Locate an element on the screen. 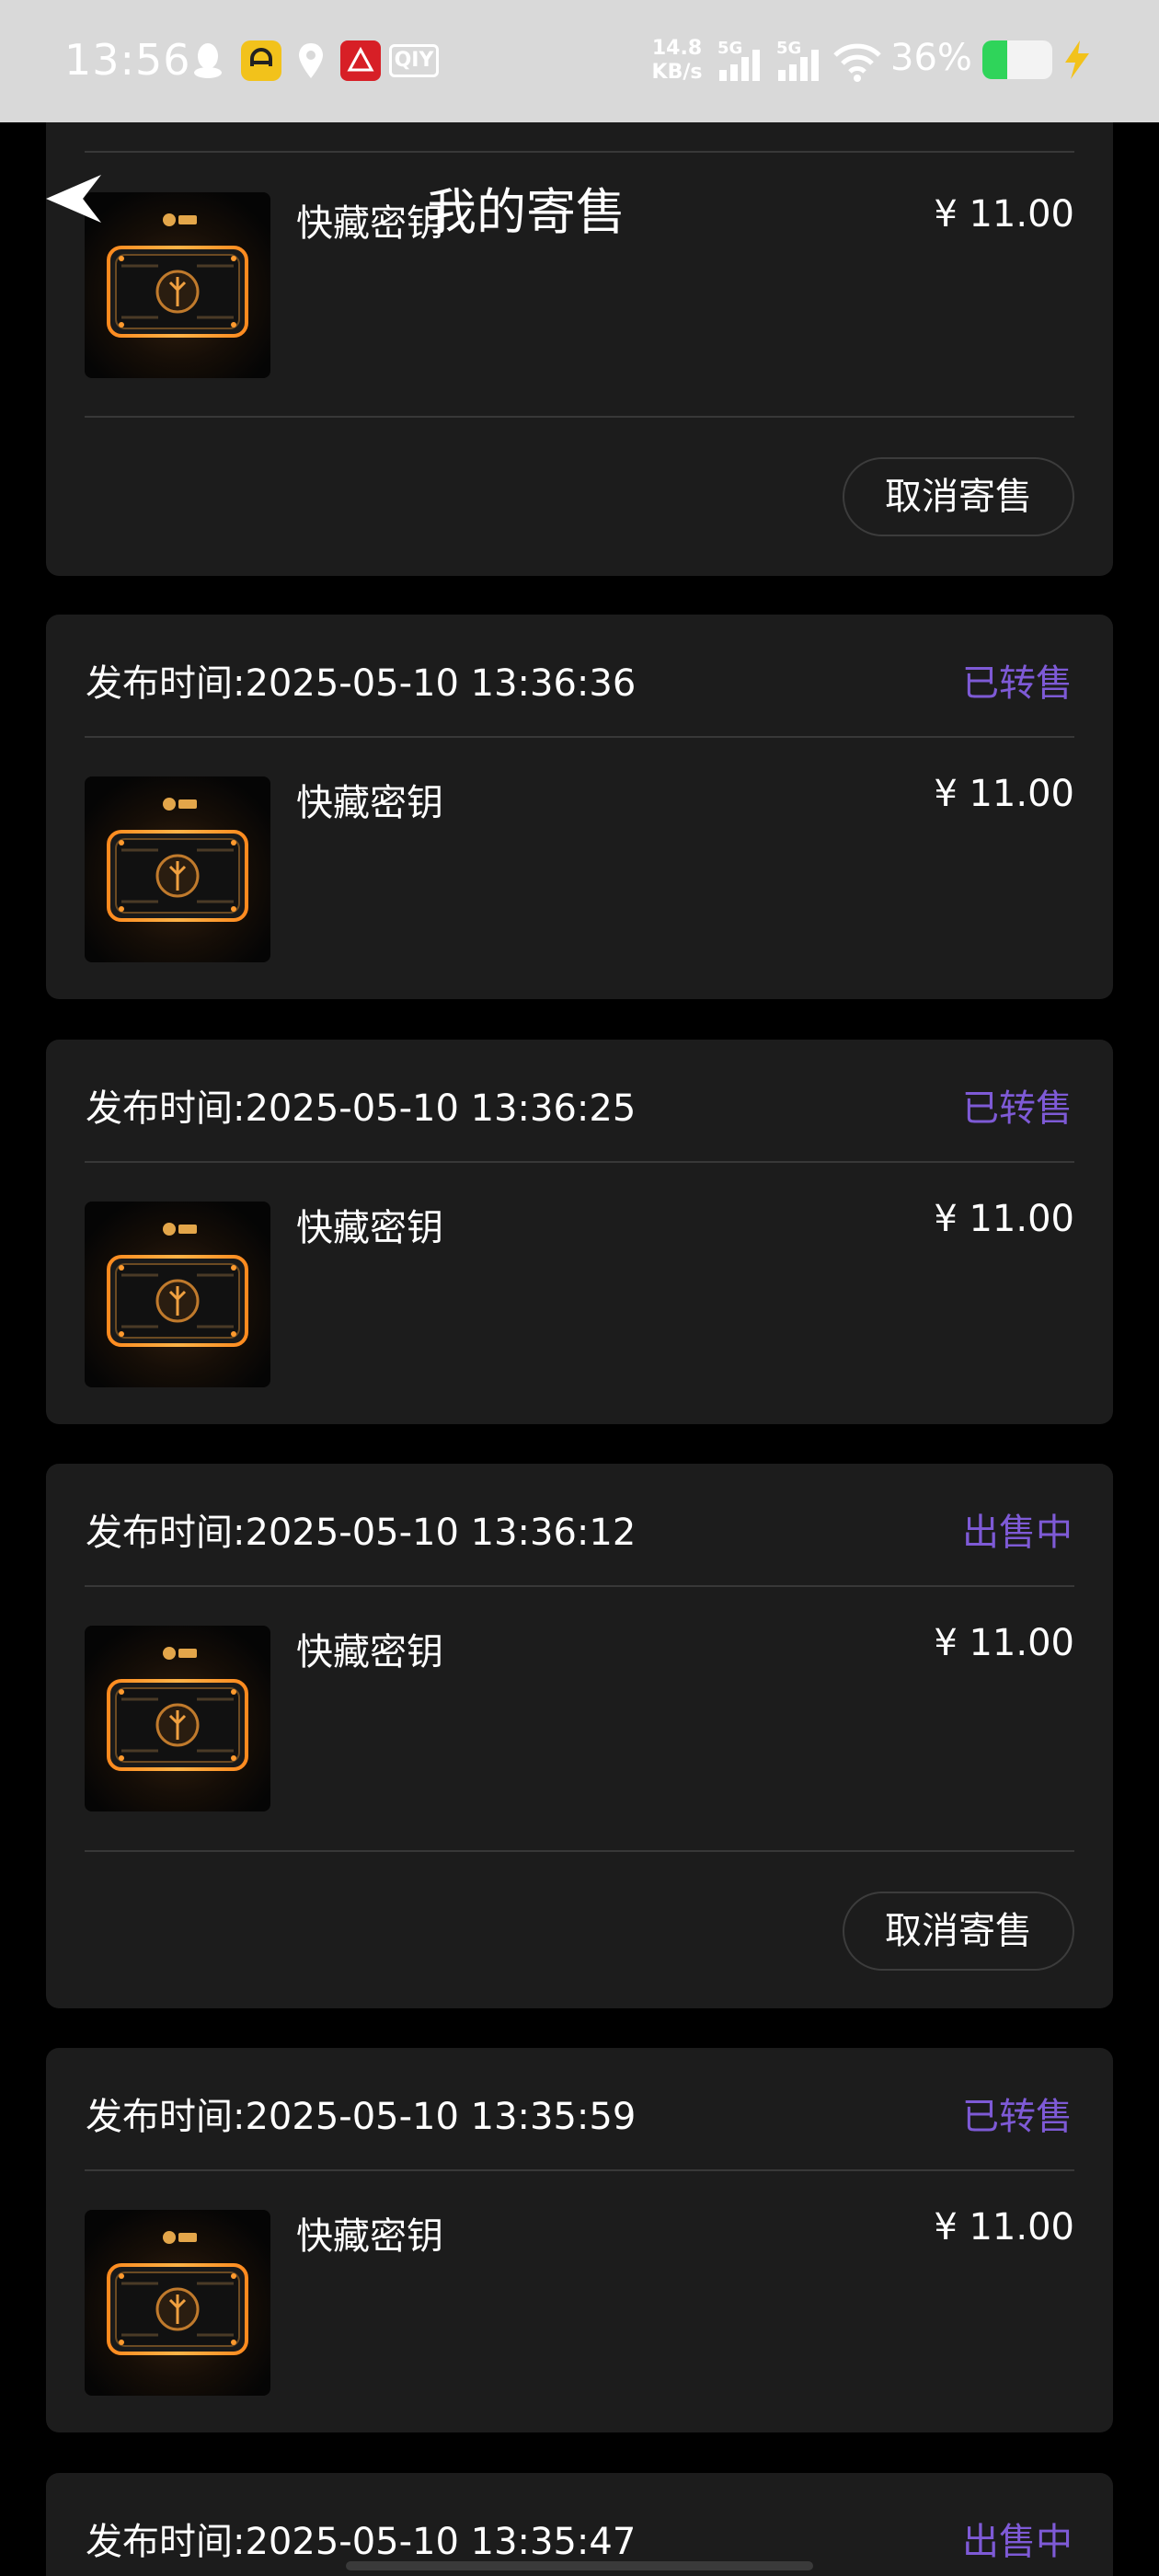  battery-icon is located at coordinates (1017, 59).